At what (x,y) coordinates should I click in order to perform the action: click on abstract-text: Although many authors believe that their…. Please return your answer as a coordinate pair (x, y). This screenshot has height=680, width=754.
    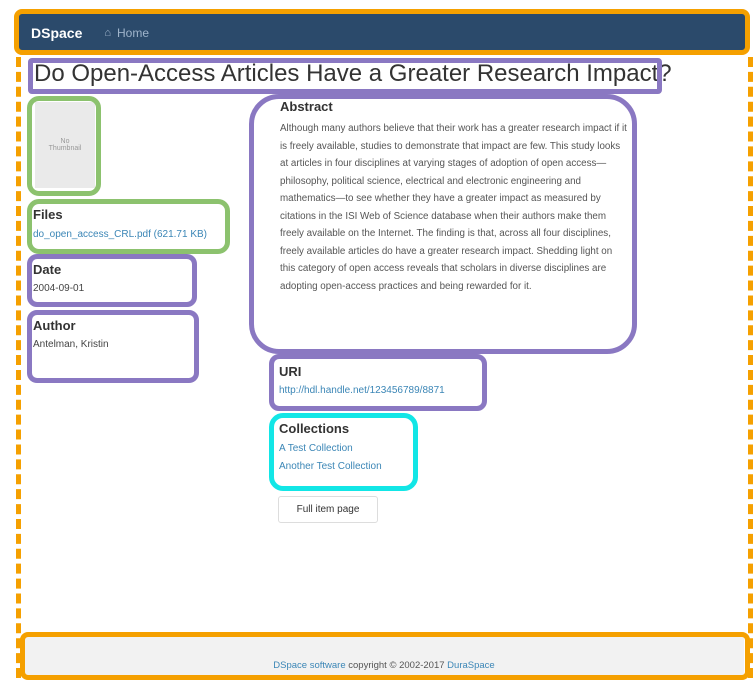
    Looking at the image, I should click on (453, 207).